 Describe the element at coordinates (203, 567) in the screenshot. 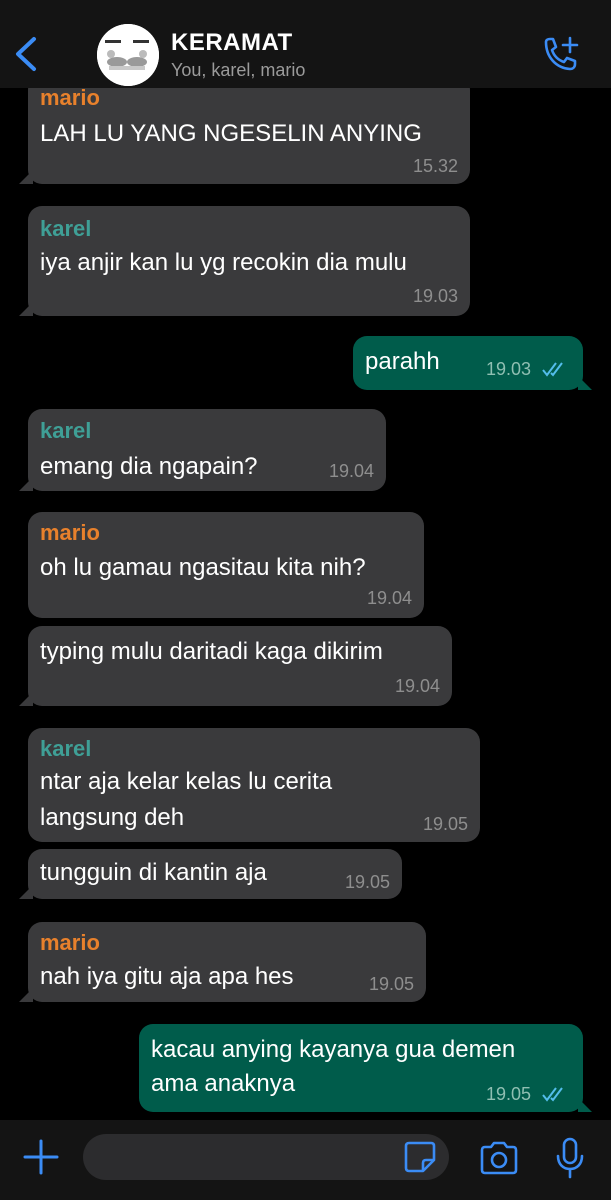

I see `message-text: oh lu gamau ngasitau kita nih?` at that location.